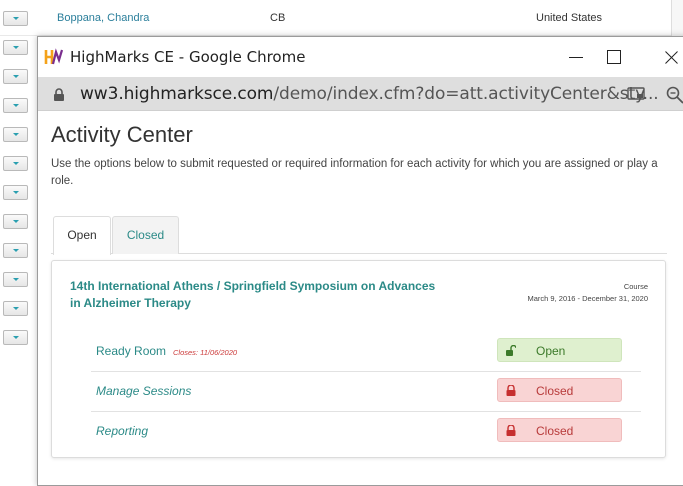  I want to click on page-title: Activity Center, so click(122, 134).